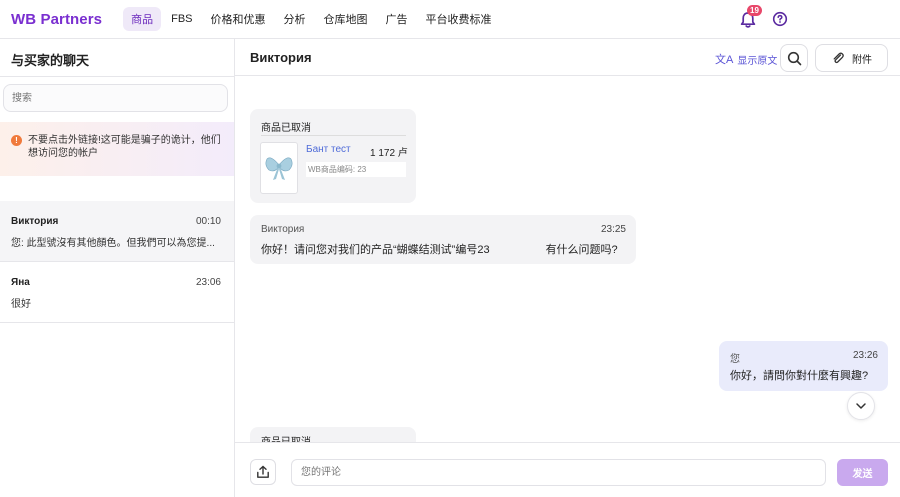 This screenshot has height=497, width=900. Describe the element at coordinates (333, 135) in the screenshot. I see `card-divider` at that location.